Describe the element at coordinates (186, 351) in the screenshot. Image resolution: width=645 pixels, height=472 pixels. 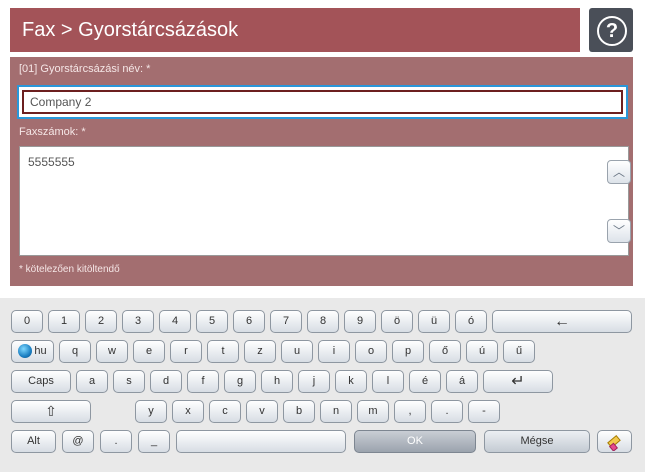
I see `key-r: r` at that location.